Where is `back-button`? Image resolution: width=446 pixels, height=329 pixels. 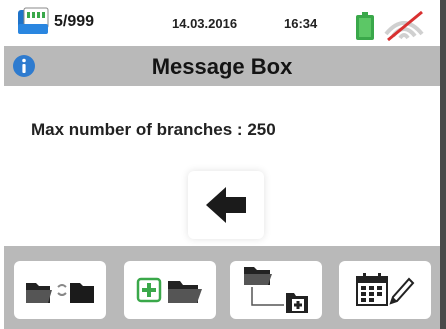
back-button is located at coordinates (226, 205).